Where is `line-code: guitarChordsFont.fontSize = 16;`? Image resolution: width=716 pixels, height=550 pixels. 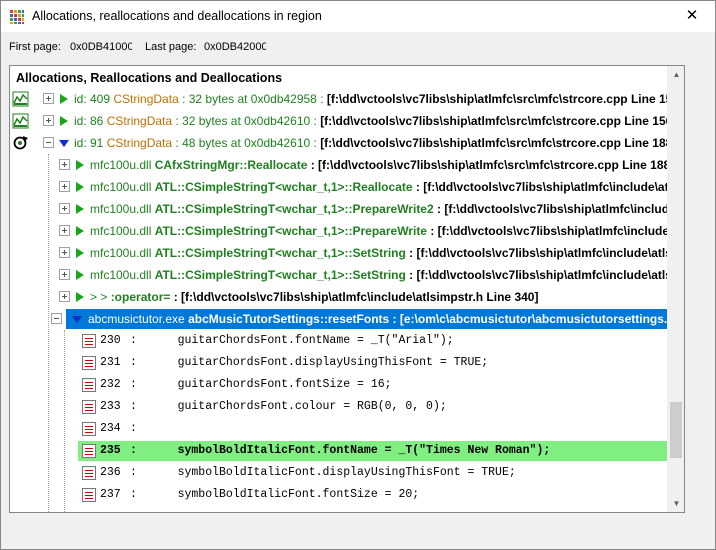 line-code: guitarChordsFont.fontSize = 16; is located at coordinates (271, 384).